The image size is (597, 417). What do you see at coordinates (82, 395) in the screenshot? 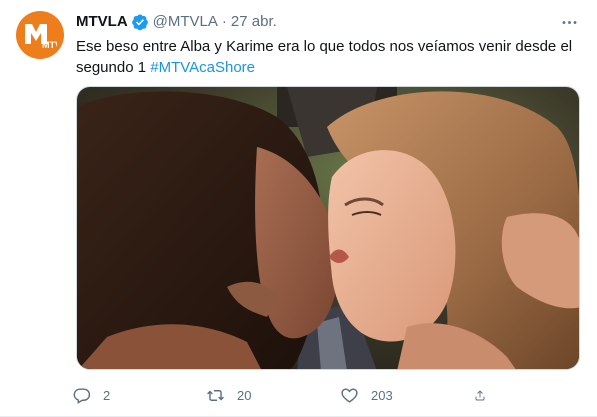
I see `reply-icon` at bounding box center [82, 395].